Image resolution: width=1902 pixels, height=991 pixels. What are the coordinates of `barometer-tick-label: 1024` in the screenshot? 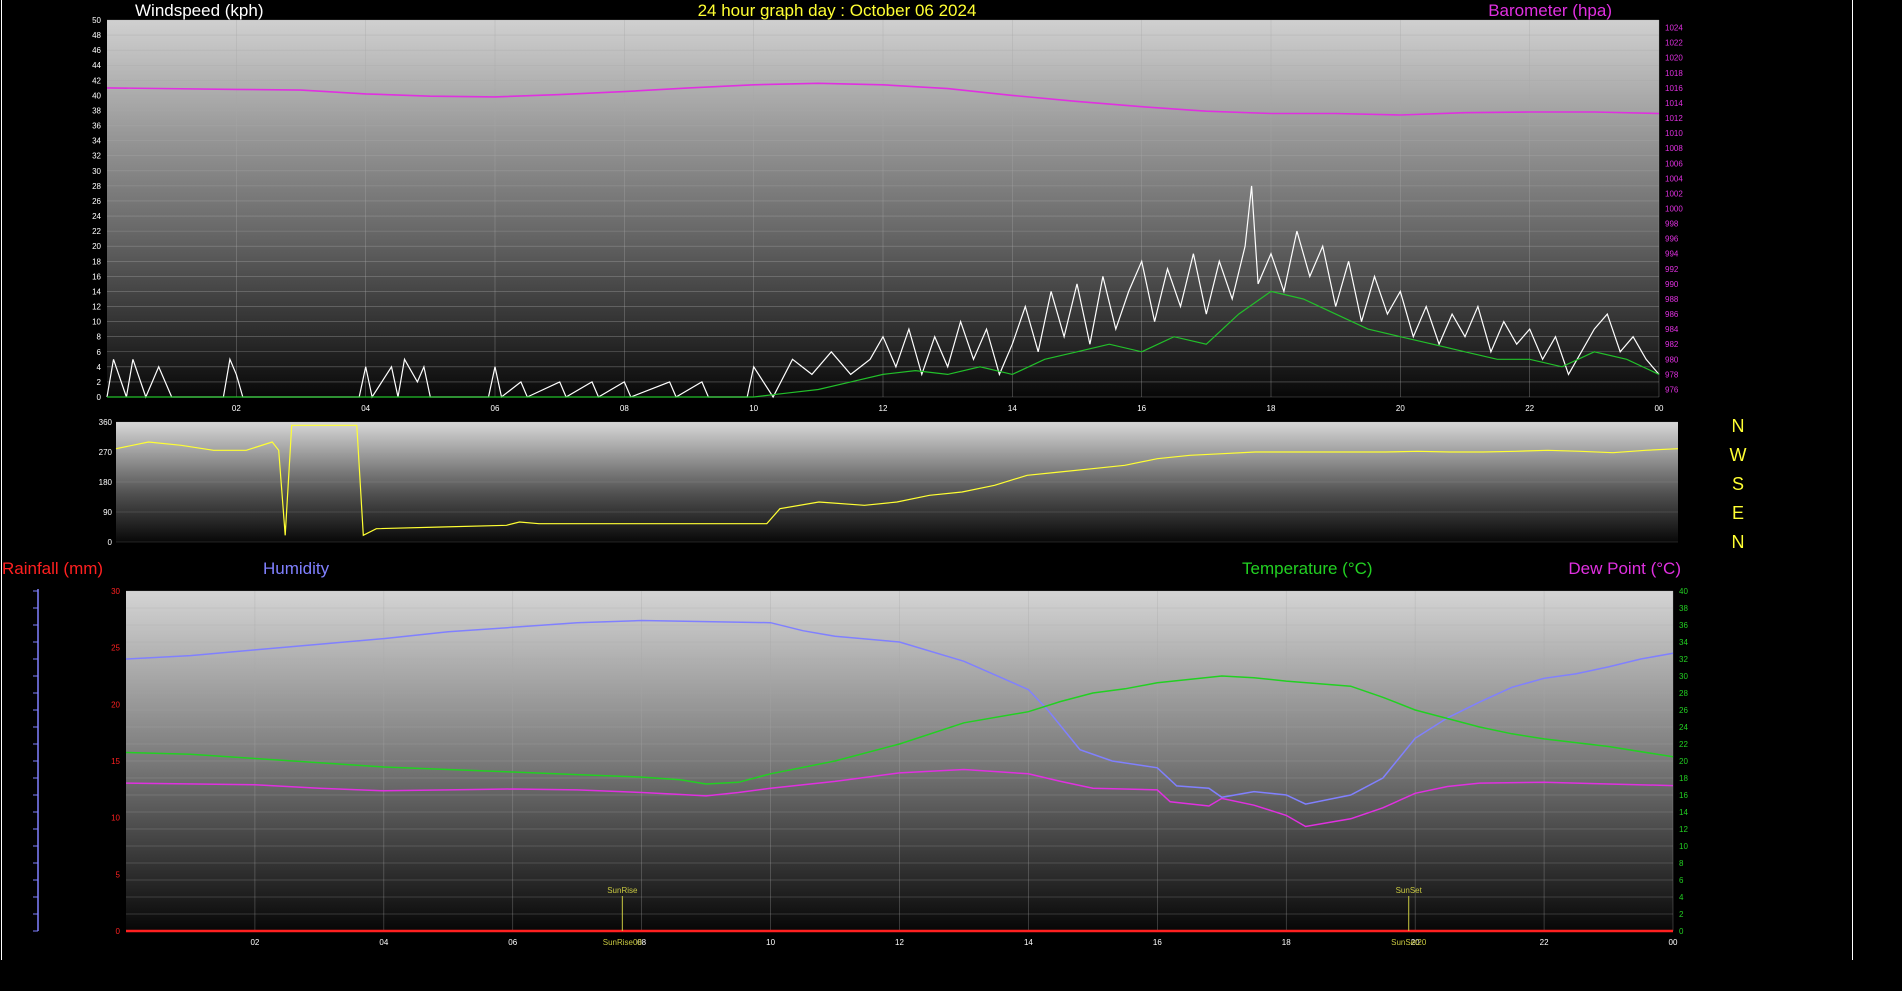 It's located at (1674, 28).